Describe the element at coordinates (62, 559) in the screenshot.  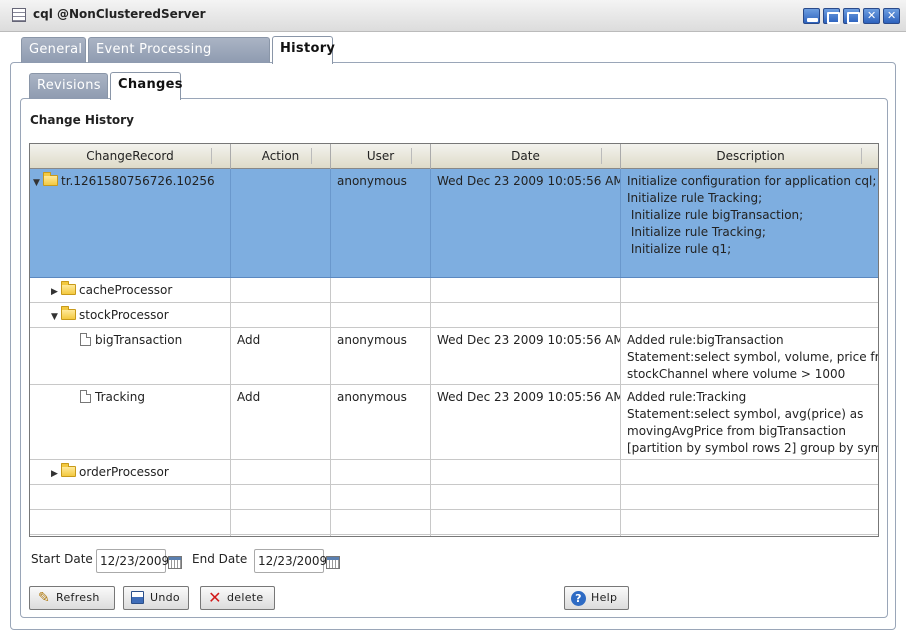
I see `start-date-label: Start Date` at that location.